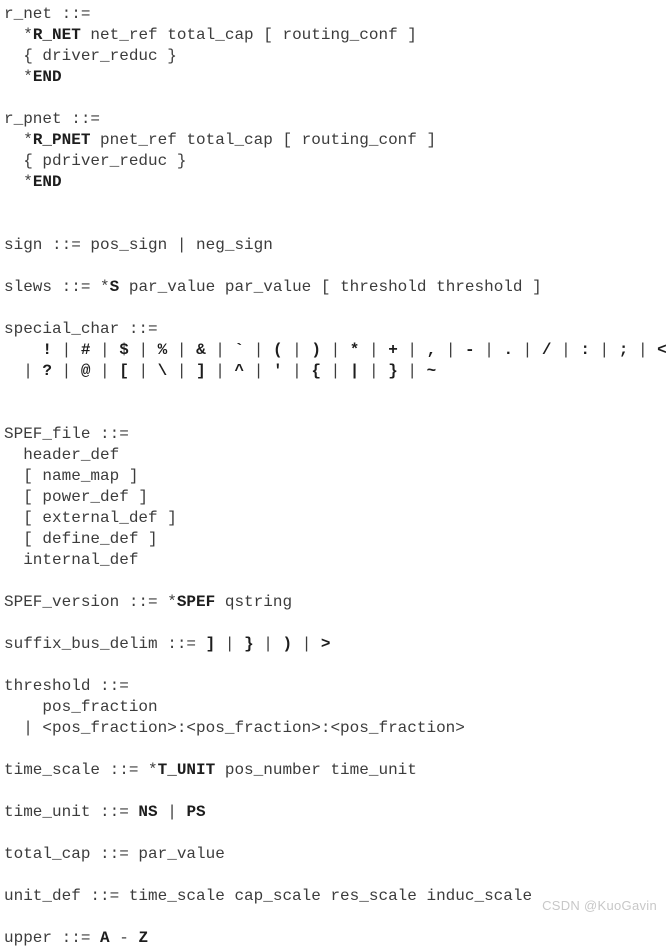 The height and width of the screenshot is (949, 667). I want to click on grammar-line: { driver_reduc }, so click(90, 56).